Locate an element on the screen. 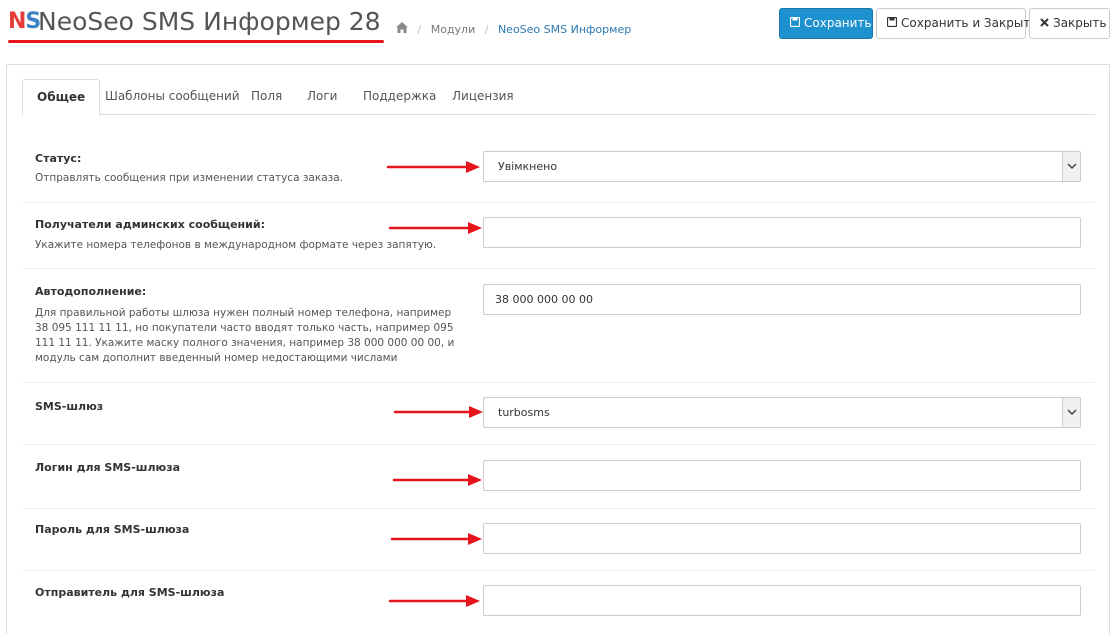 This screenshot has height=635, width=1116. login-input is located at coordinates (782, 475).